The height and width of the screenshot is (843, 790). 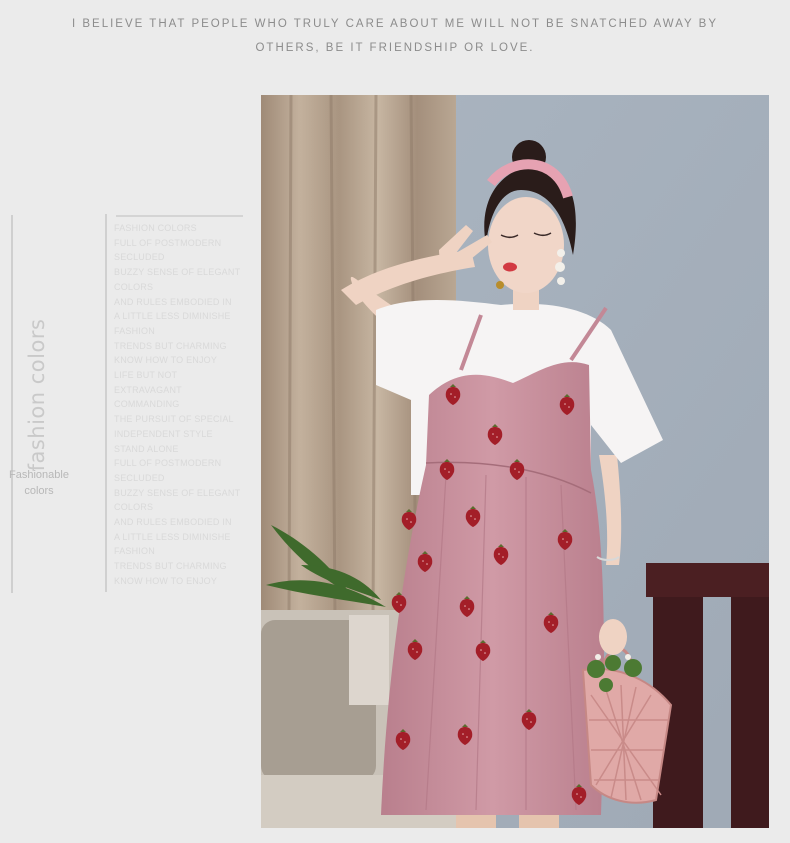 I want to click on vertical-title: fashion colors, so click(x=37, y=395).